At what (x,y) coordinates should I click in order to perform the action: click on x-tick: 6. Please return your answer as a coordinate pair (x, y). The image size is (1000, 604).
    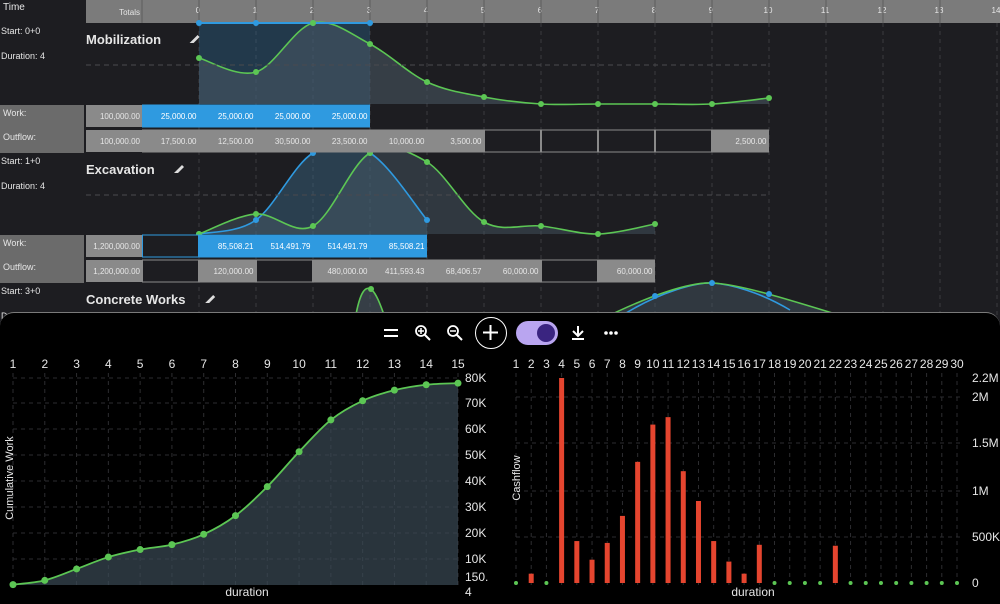
    Looking at the image, I should click on (172, 364).